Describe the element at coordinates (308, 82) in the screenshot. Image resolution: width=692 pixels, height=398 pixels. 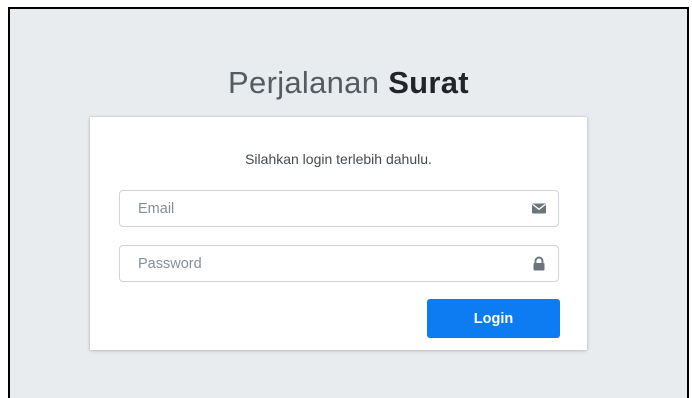
I see `logo-text-light: Perjalanan` at that location.